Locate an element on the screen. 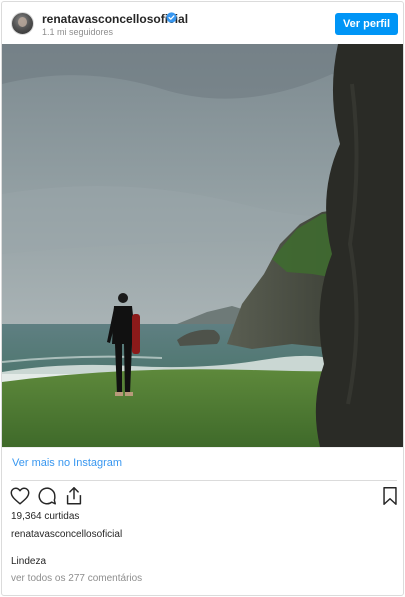 This screenshot has height=597, width=405. caption-text: Lindeza is located at coordinates (29, 561).